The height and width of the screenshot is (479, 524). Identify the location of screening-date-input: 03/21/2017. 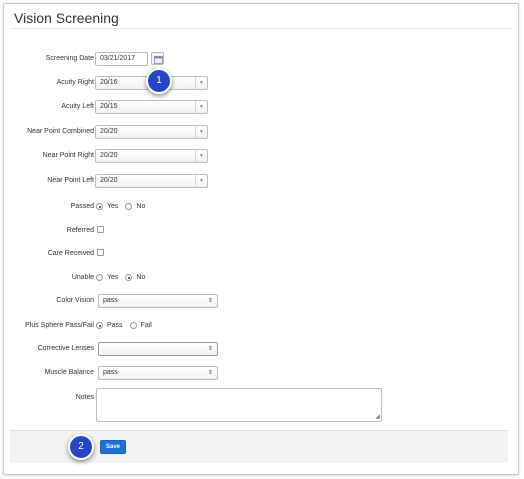
(121, 59).